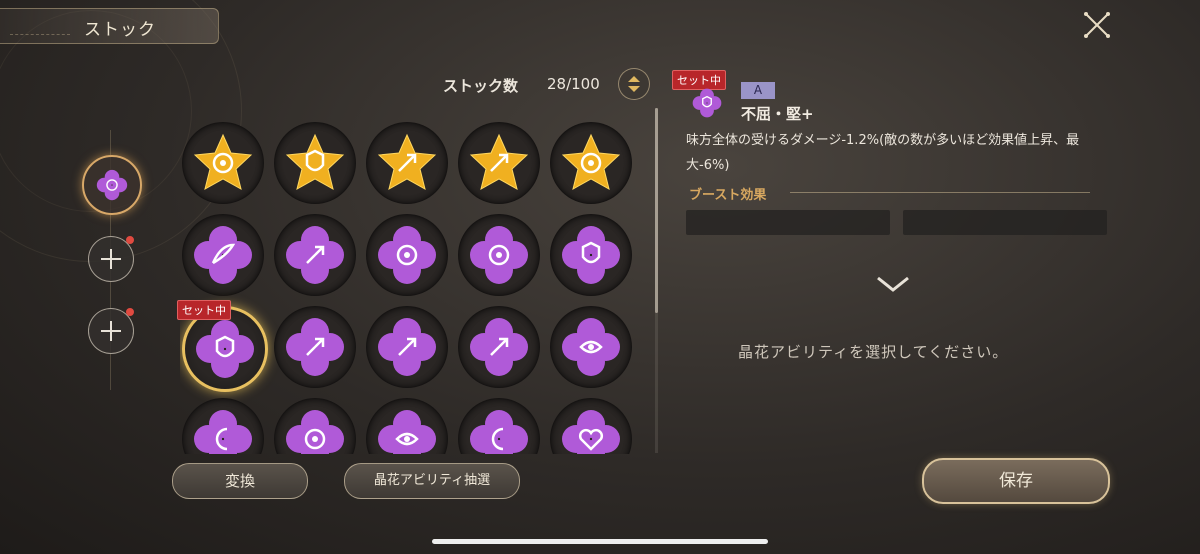  Describe the element at coordinates (111, 331) in the screenshot. I see `slot-3-empty` at that location.